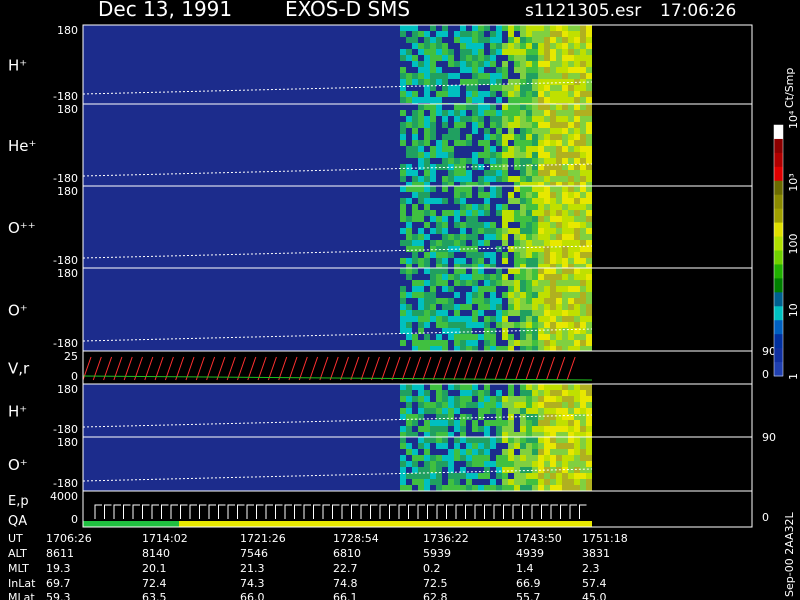 This screenshot has width=800, height=600. Describe the element at coordinates (74, 519) in the screenshot. I see `y-tick-bottom-8: 0` at that location.